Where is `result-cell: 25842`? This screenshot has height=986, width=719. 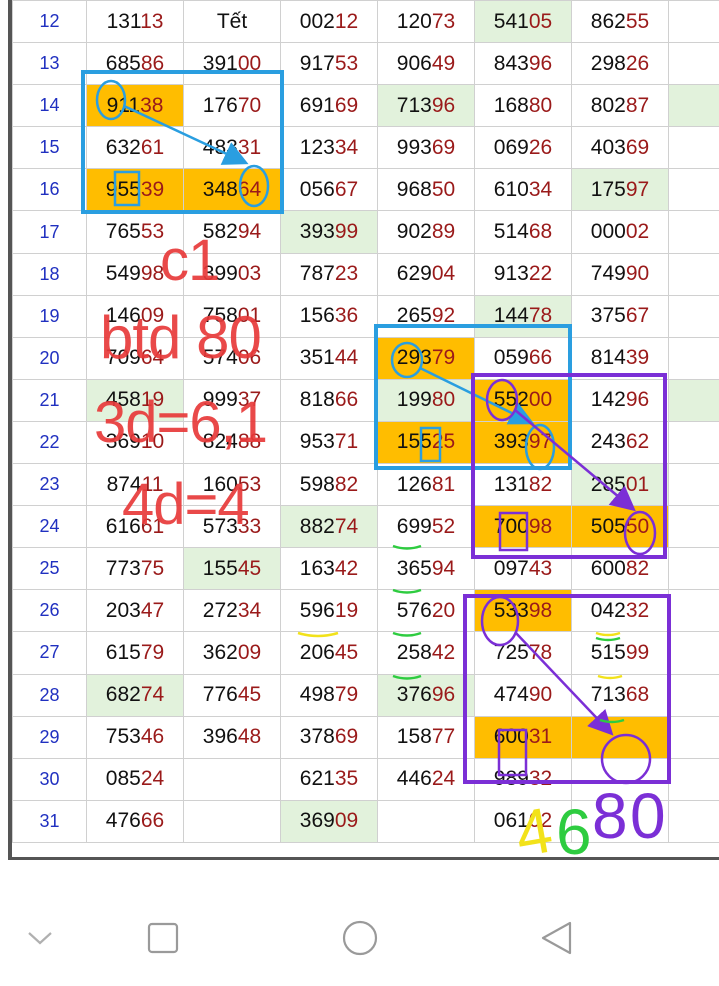
result-cell: 25842 is located at coordinates (426, 653).